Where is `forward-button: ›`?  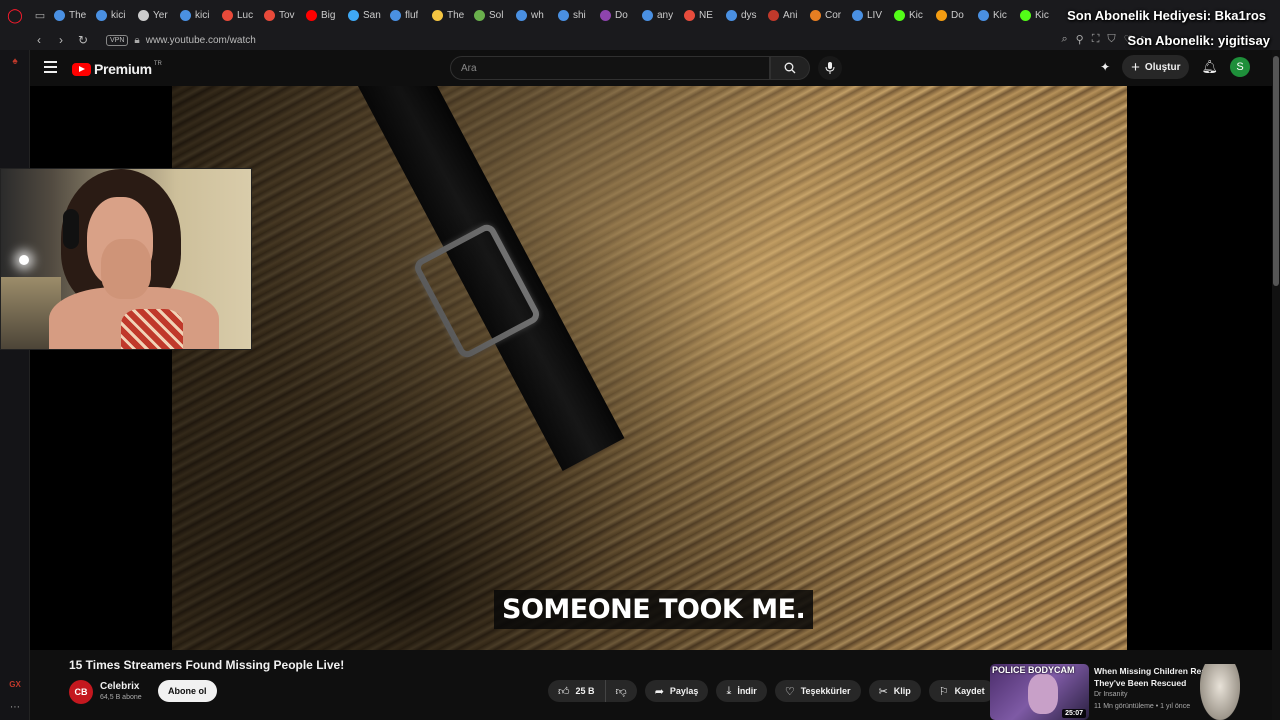
forward-button: › is located at coordinates (61, 40).